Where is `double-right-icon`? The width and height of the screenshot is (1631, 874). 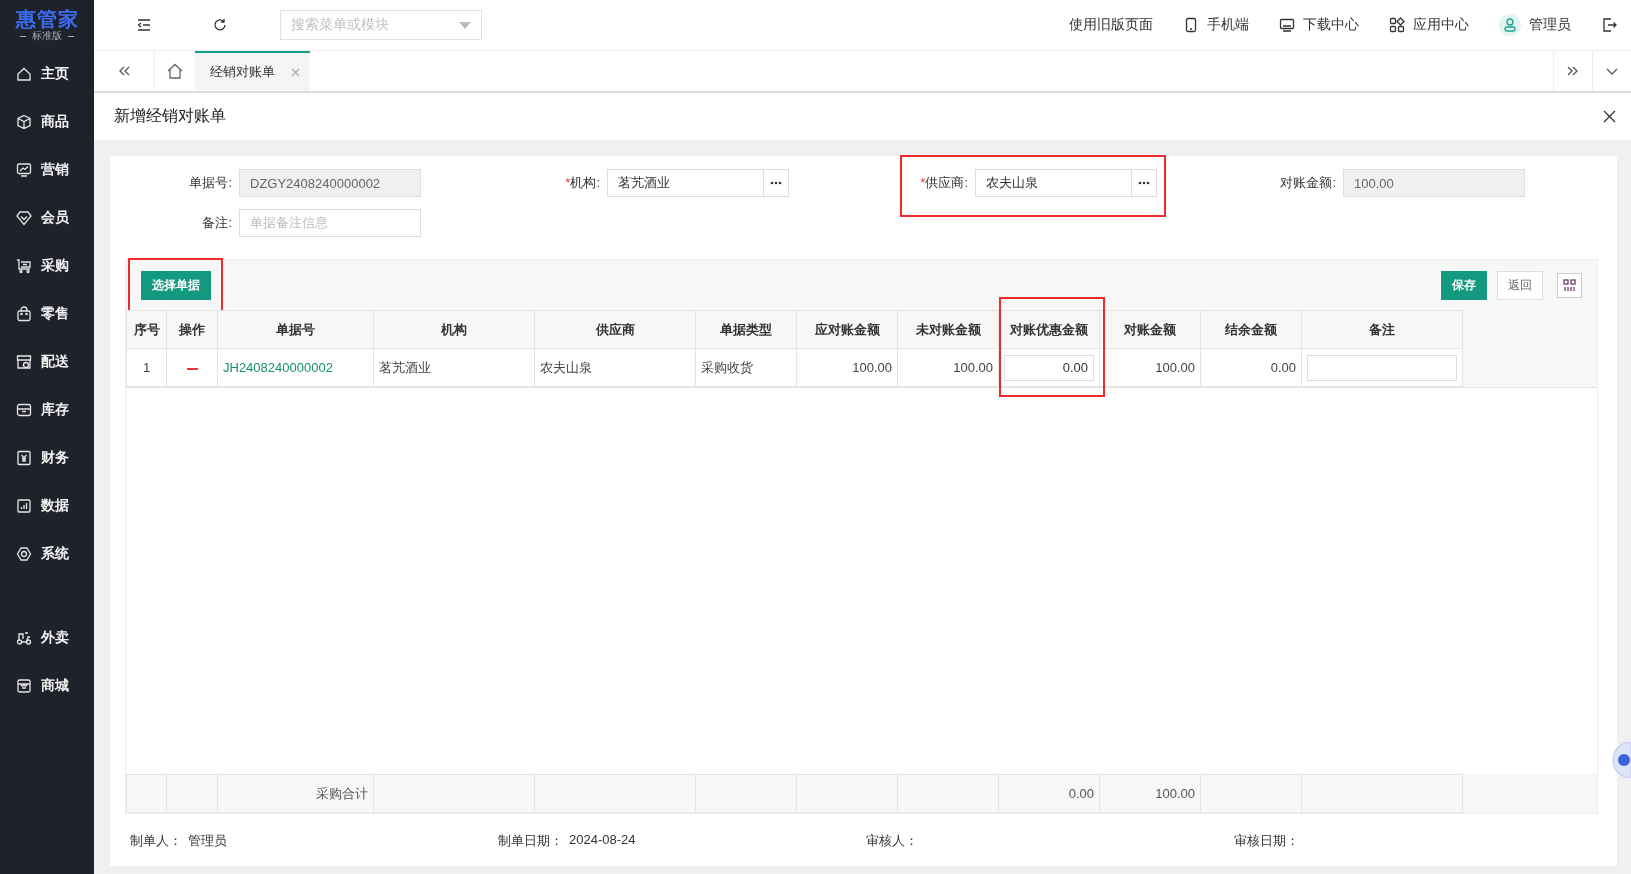
double-right-icon is located at coordinates (1573, 71).